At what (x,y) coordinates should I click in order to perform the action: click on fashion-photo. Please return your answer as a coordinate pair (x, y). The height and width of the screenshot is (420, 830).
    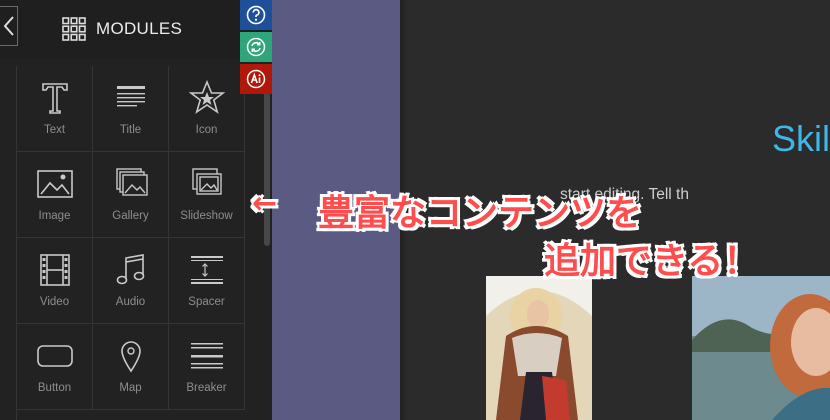
    Looking at the image, I should click on (539, 348).